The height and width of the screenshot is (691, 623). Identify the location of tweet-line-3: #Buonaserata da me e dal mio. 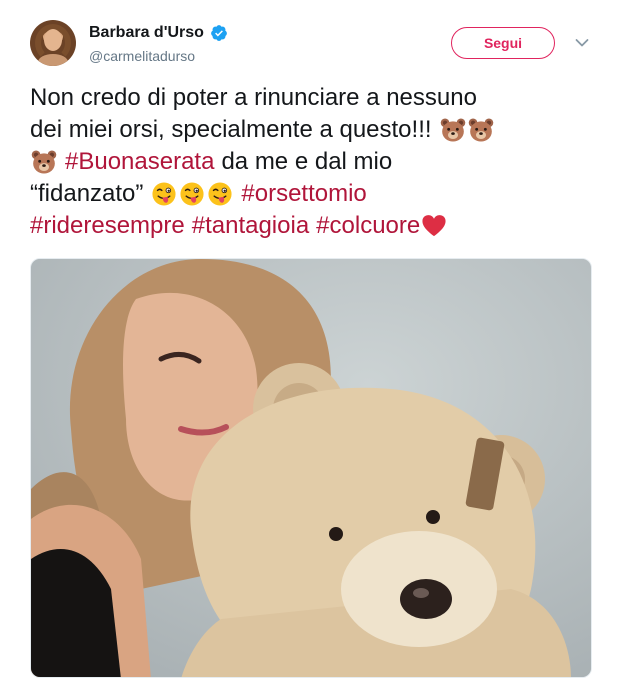
(312, 162).